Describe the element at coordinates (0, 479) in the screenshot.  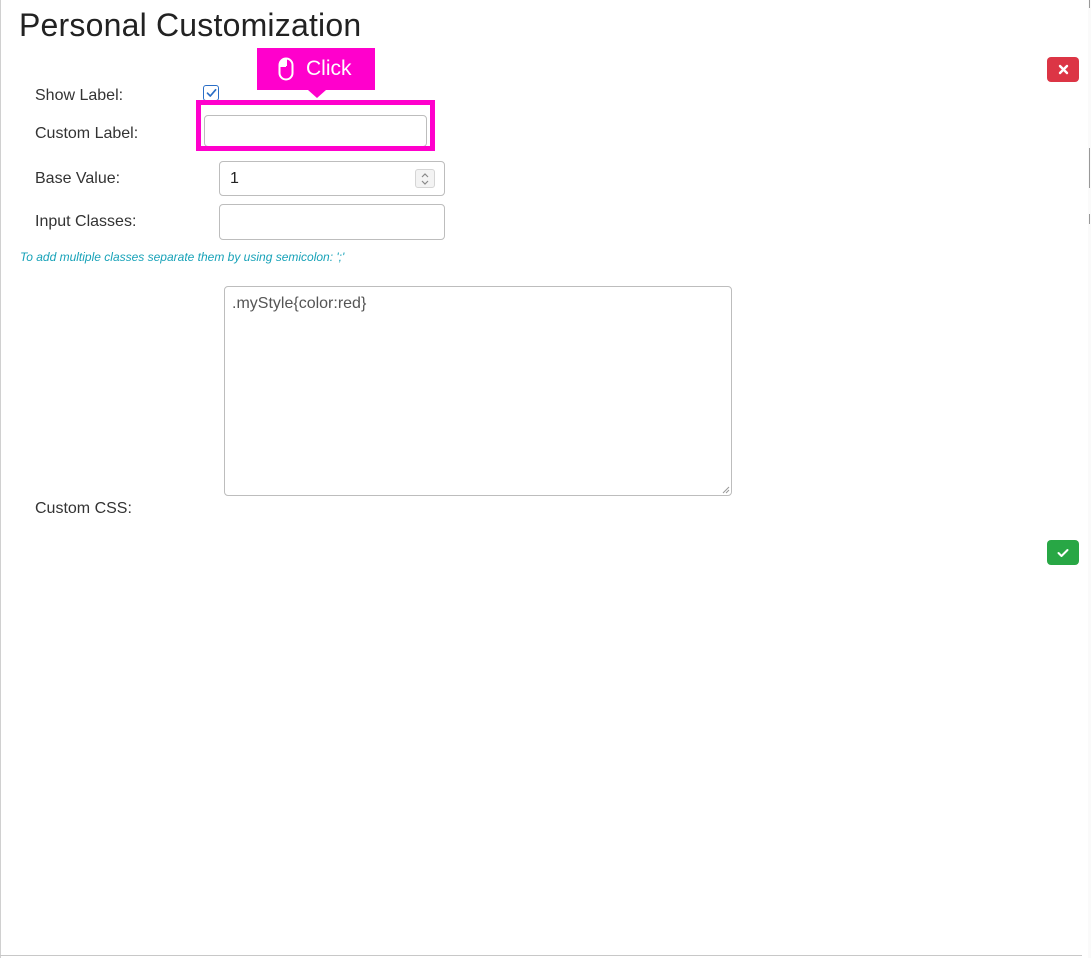
I see `dialog-left-border` at that location.